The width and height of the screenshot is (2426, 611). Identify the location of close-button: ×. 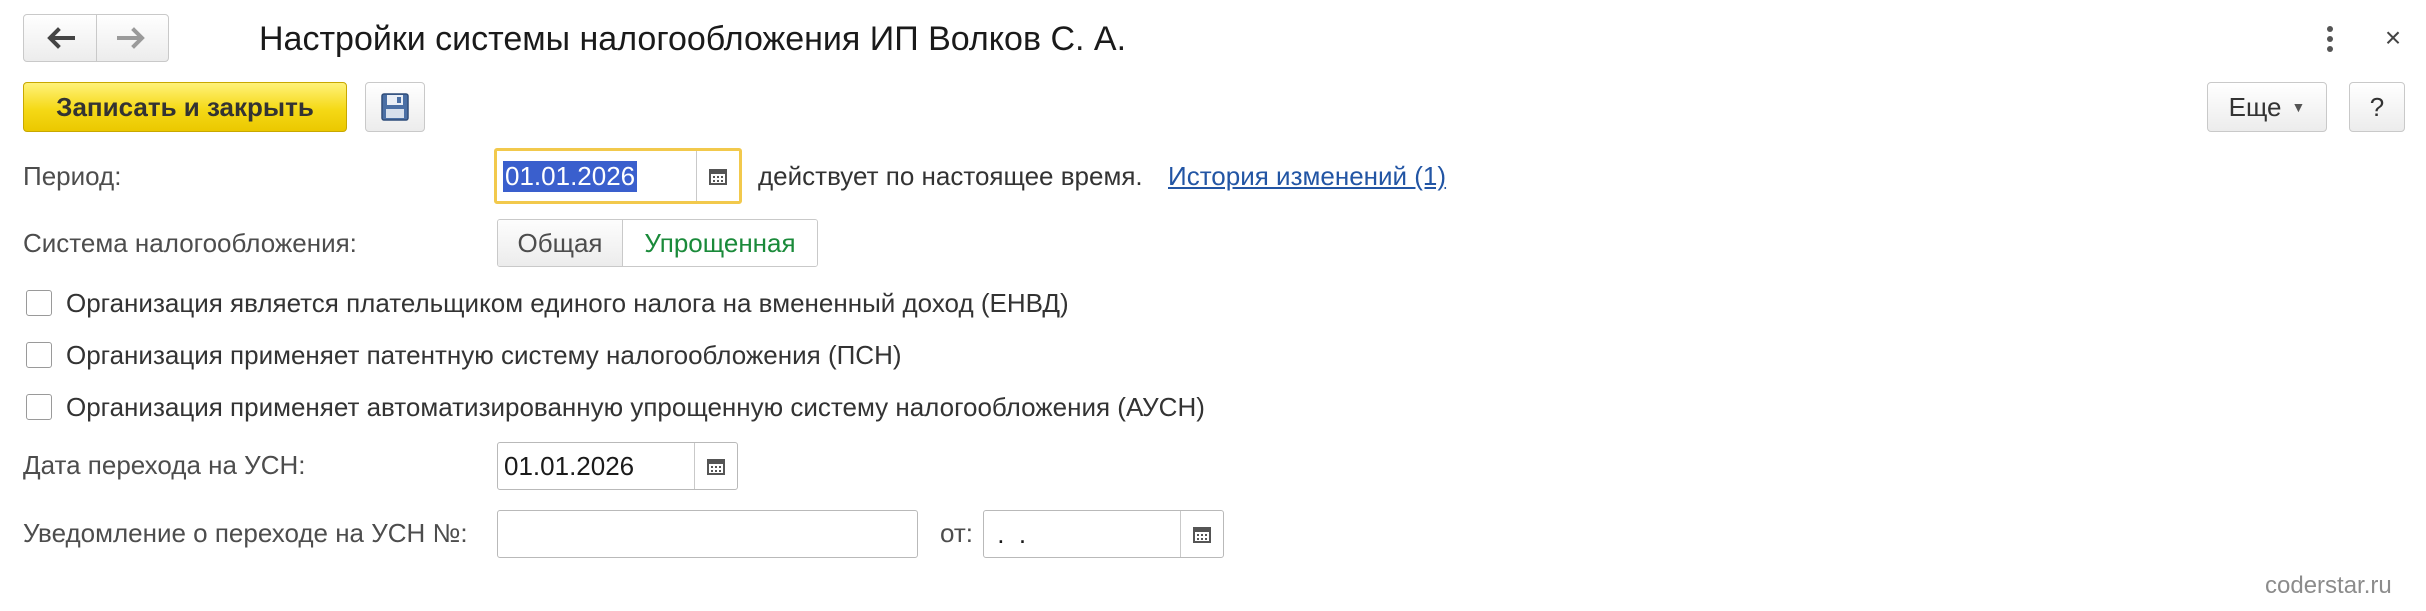
(2393, 38).